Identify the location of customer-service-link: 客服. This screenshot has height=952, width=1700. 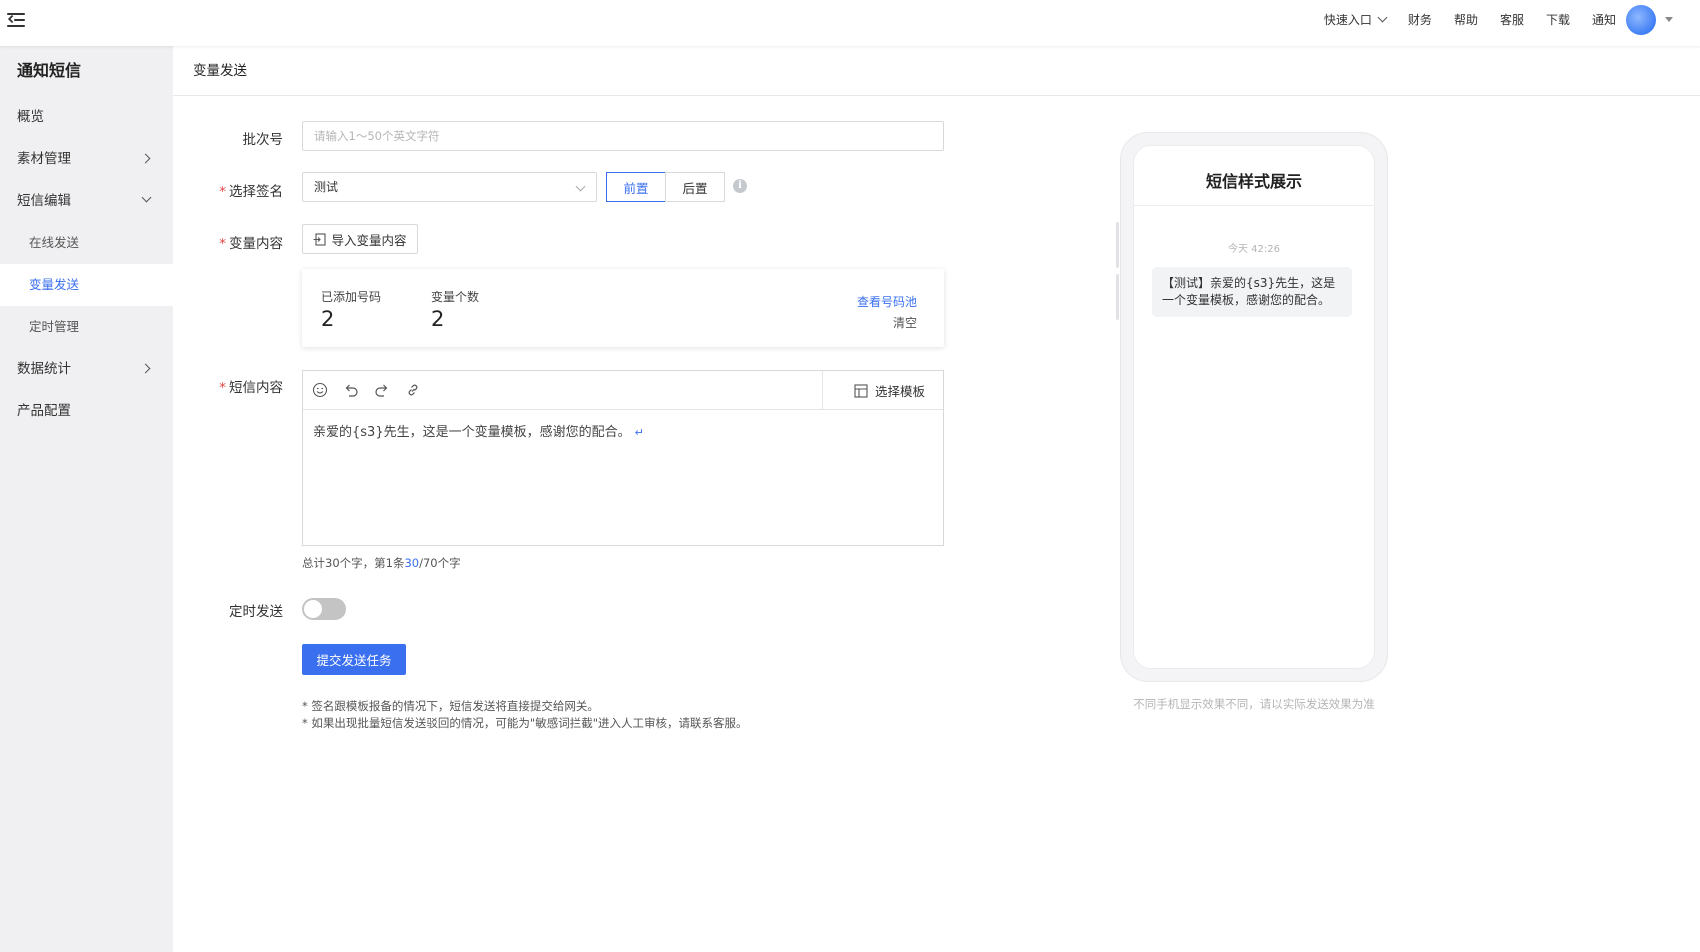
(1512, 19).